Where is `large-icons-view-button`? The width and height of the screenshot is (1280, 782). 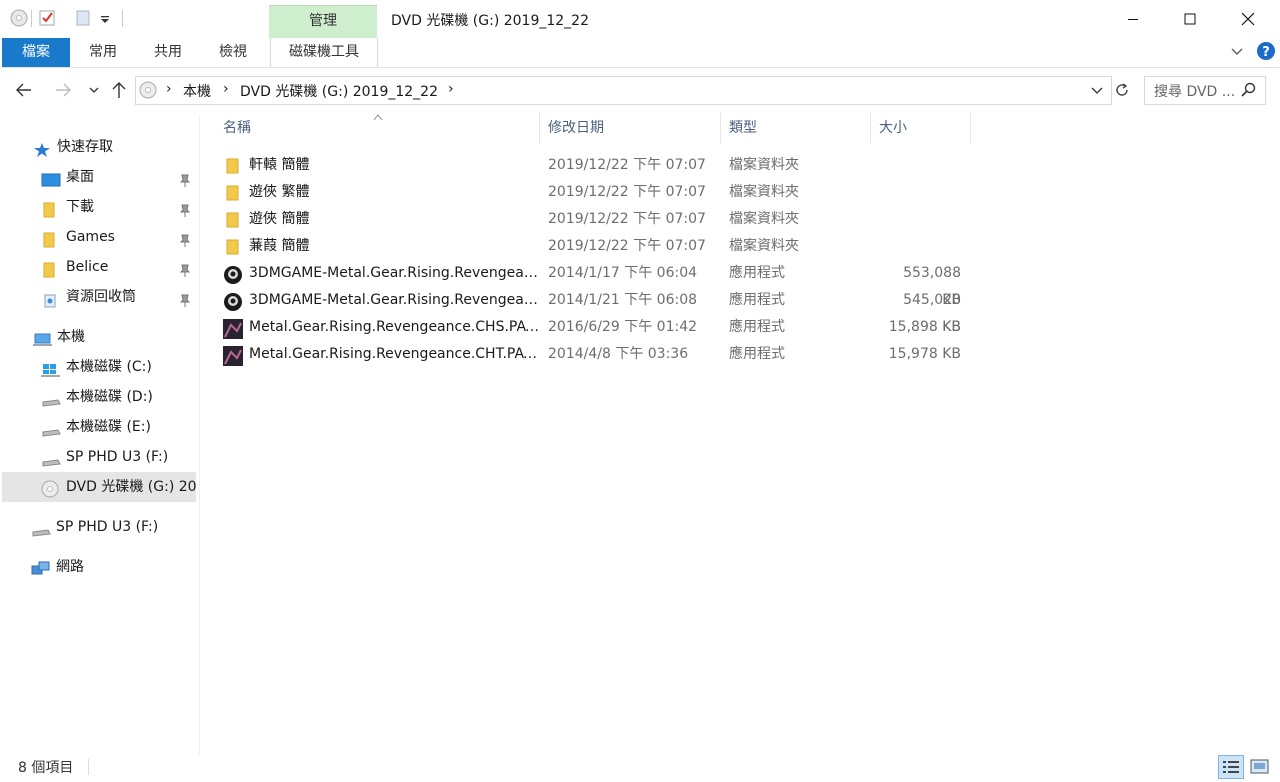
large-icons-view-button is located at coordinates (1260, 769).